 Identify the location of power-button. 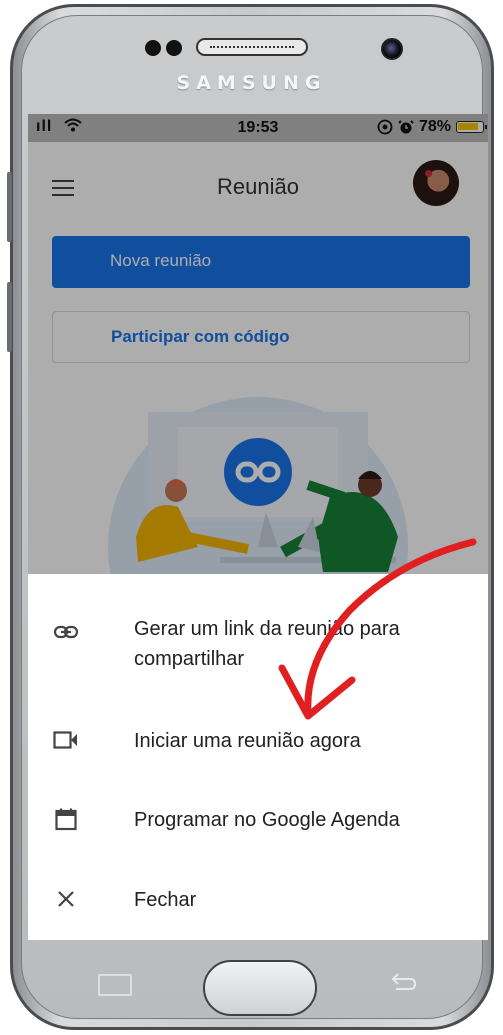
(9, 317).